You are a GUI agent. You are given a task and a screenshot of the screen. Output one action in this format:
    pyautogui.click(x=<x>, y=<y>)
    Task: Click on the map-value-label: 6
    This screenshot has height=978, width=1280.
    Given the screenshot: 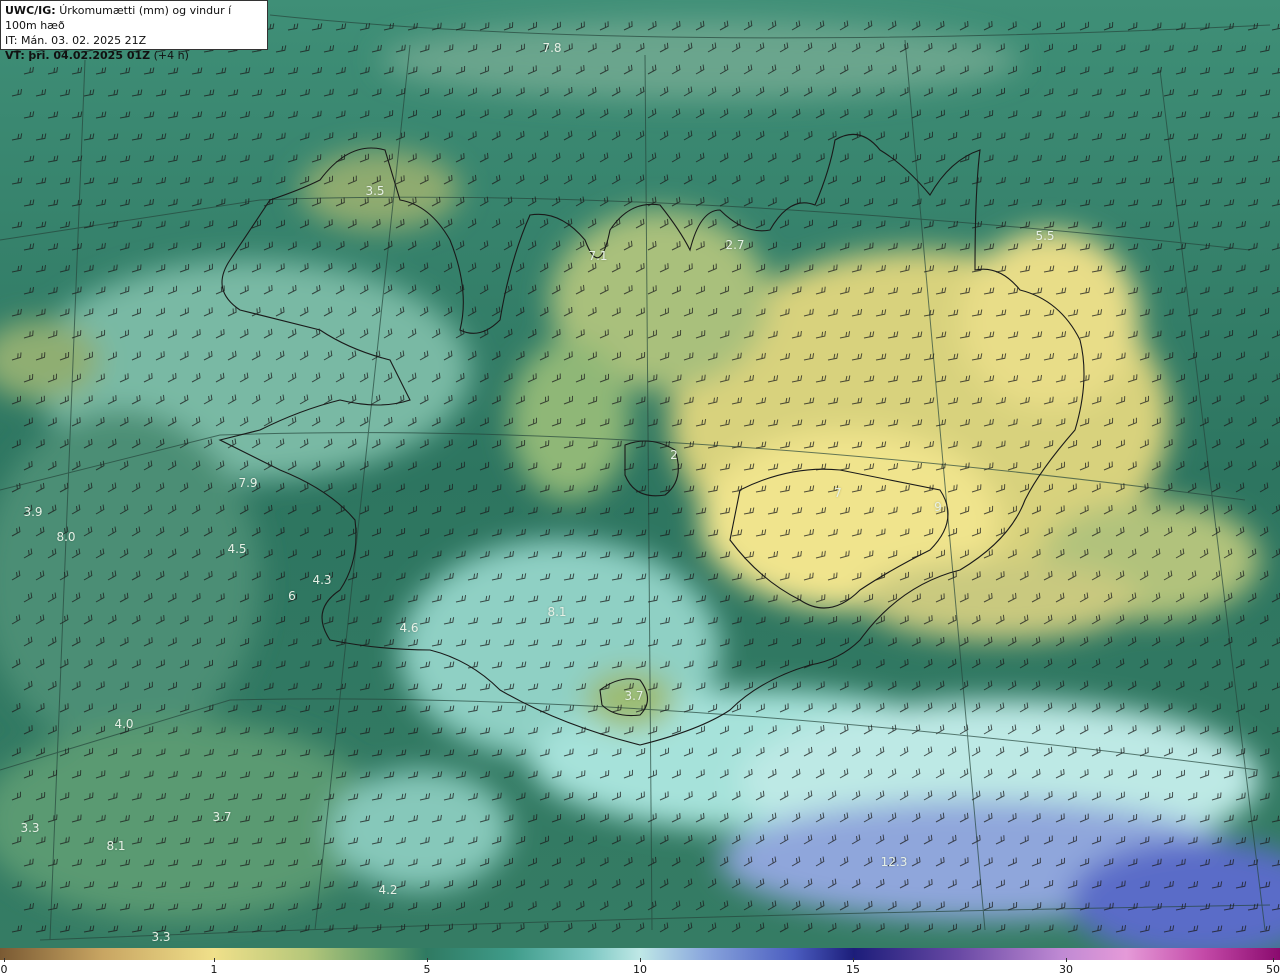 What is the action you would take?
    pyautogui.click(x=292, y=596)
    